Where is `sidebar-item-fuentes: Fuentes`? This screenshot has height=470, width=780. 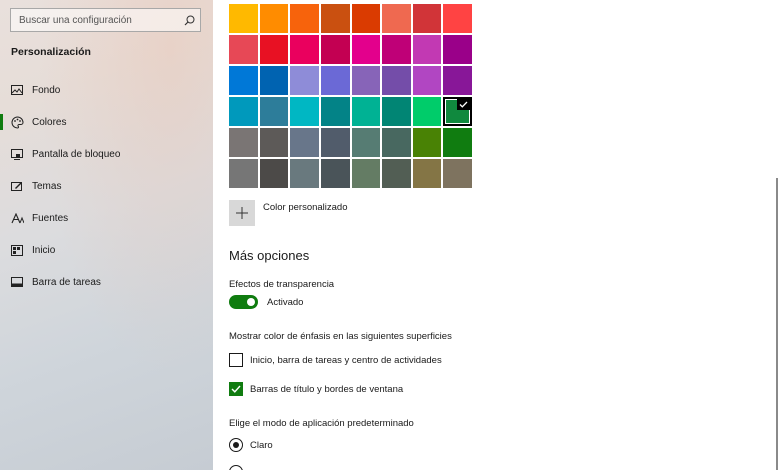
sidebar-item-fuentes: Fuentes is located at coordinates (106, 218).